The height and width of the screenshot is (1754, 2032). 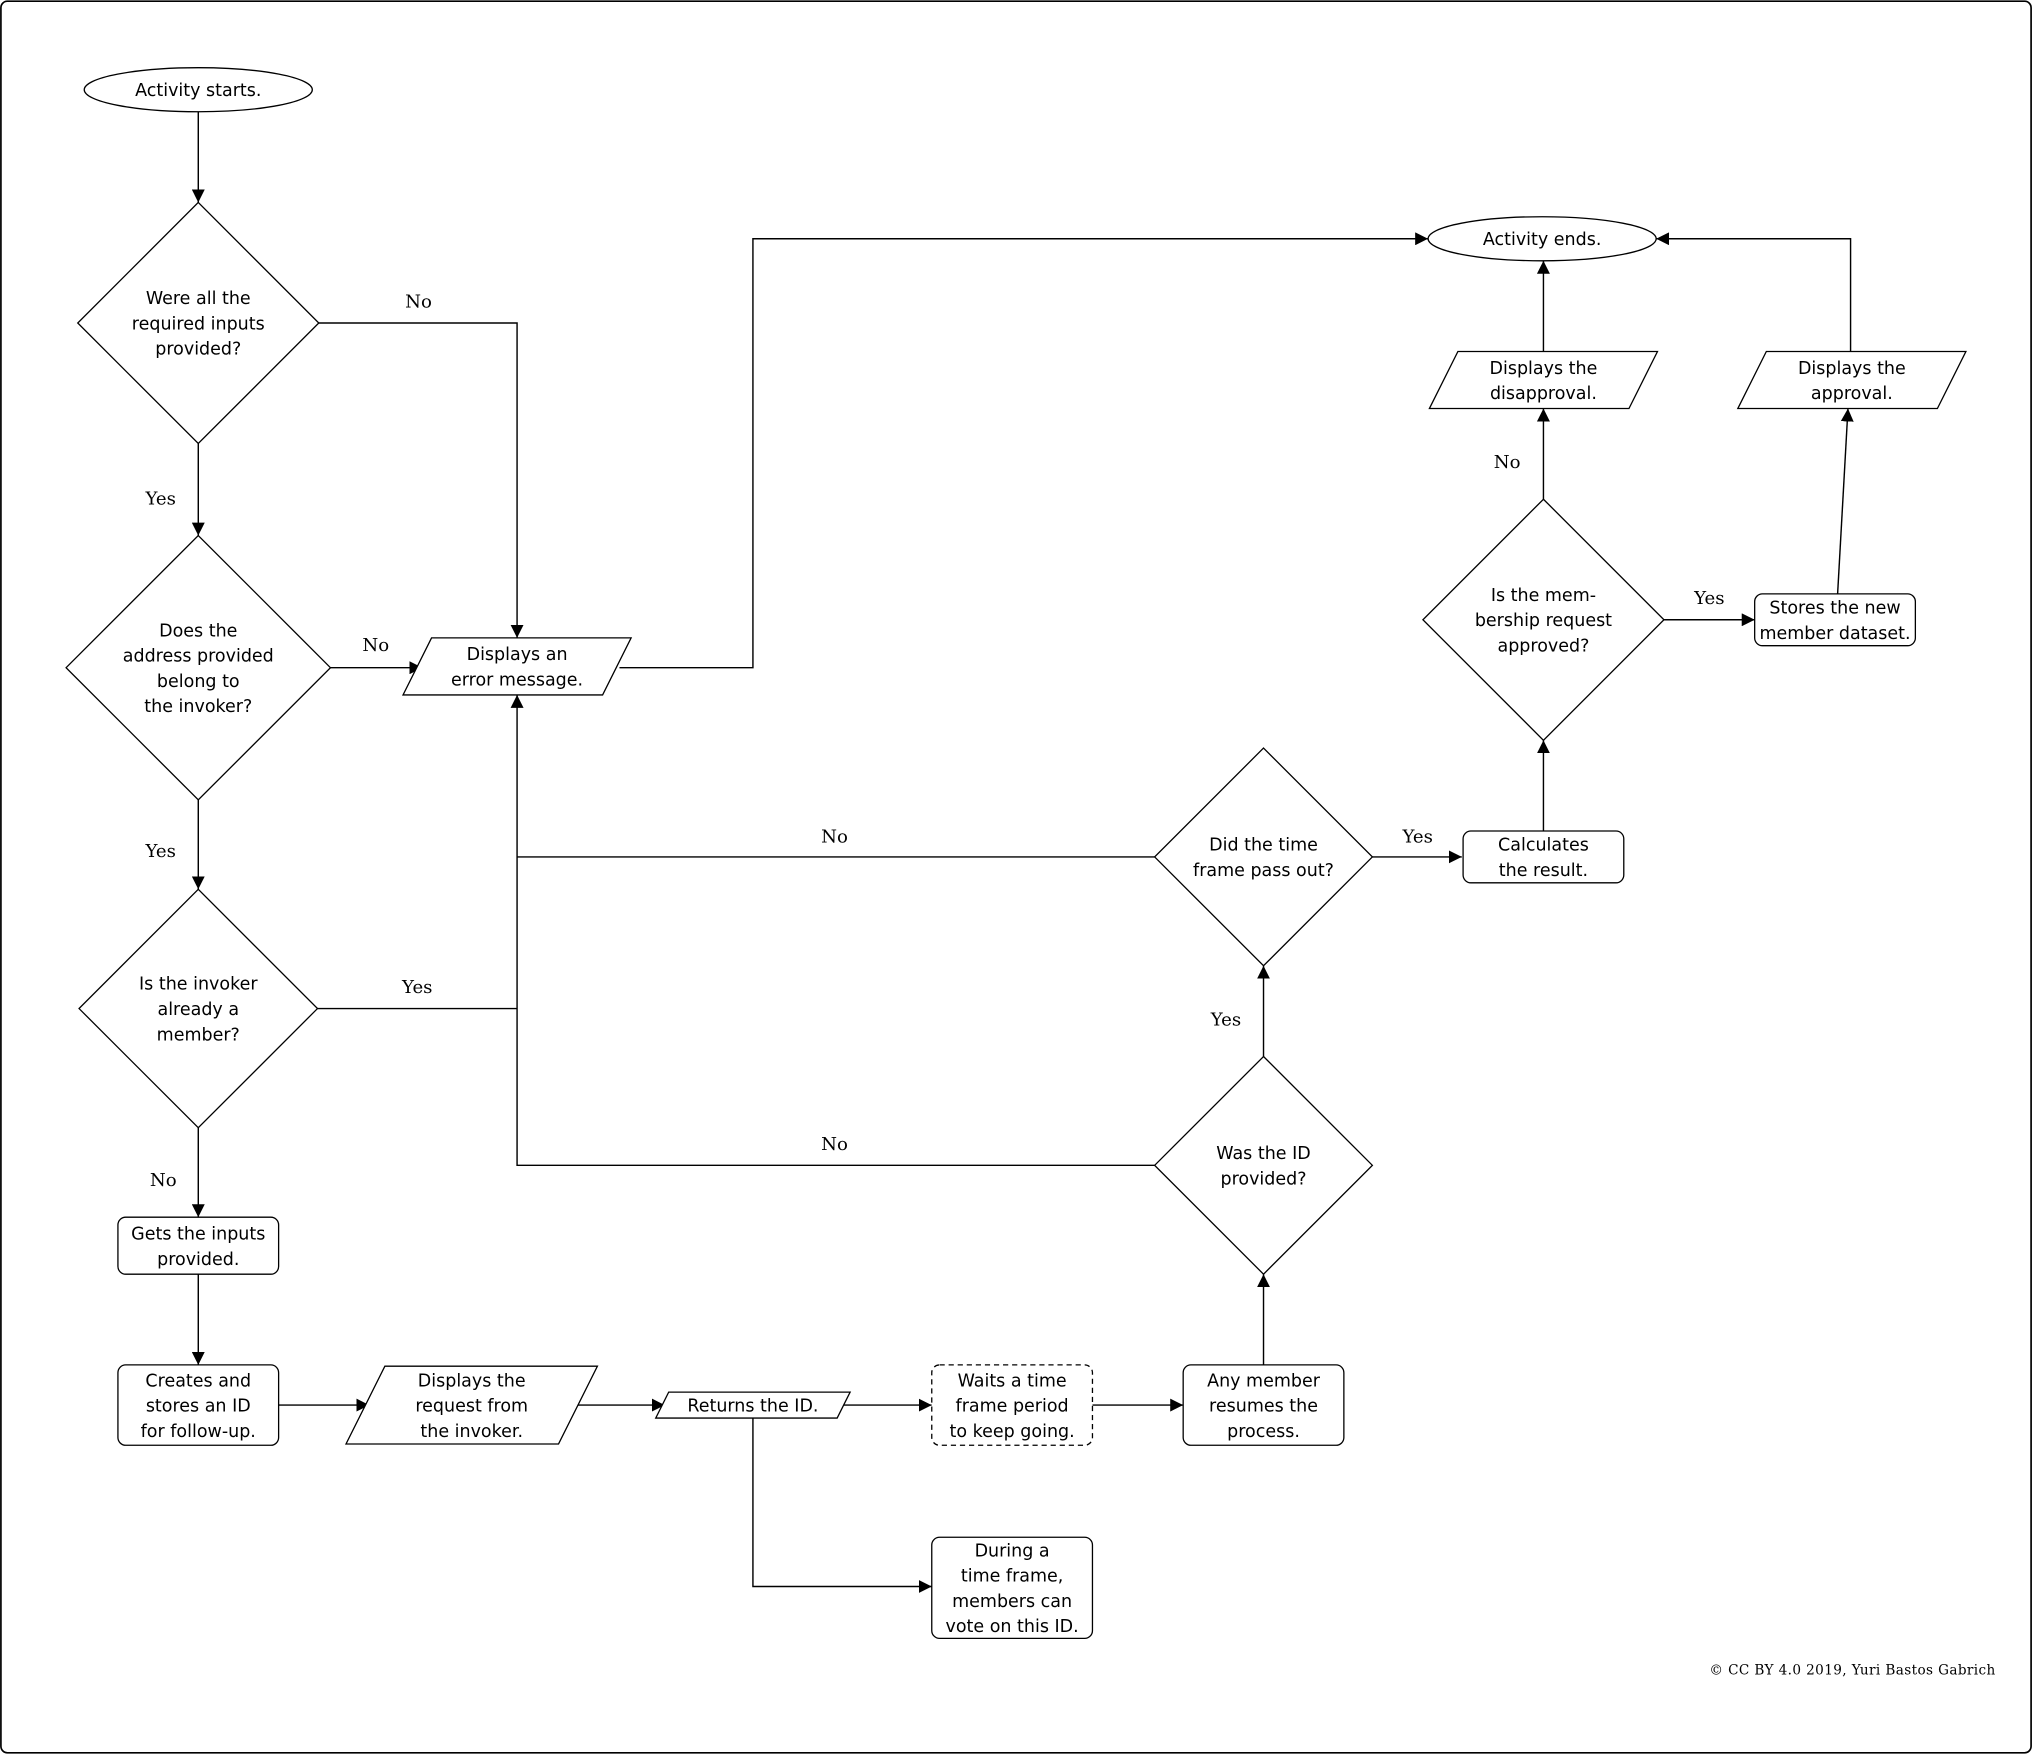 What do you see at coordinates (1543, 647) in the screenshot?
I see `node-text-line: approved?` at bounding box center [1543, 647].